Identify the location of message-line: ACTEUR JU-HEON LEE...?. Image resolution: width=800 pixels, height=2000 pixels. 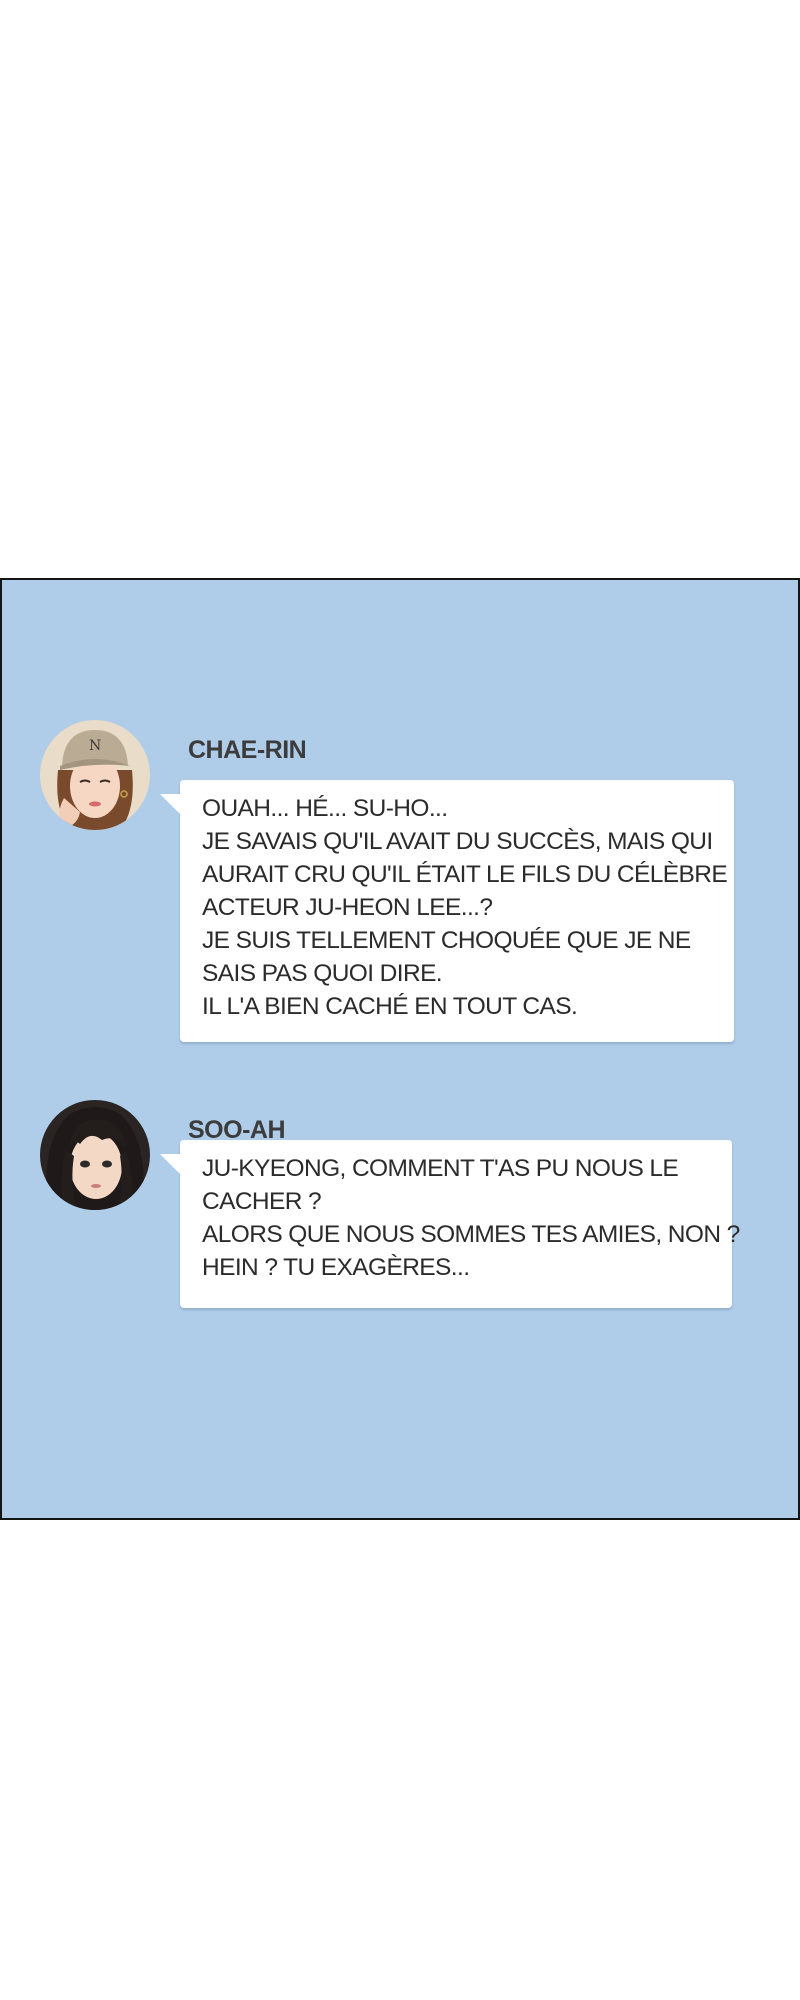
(347, 907).